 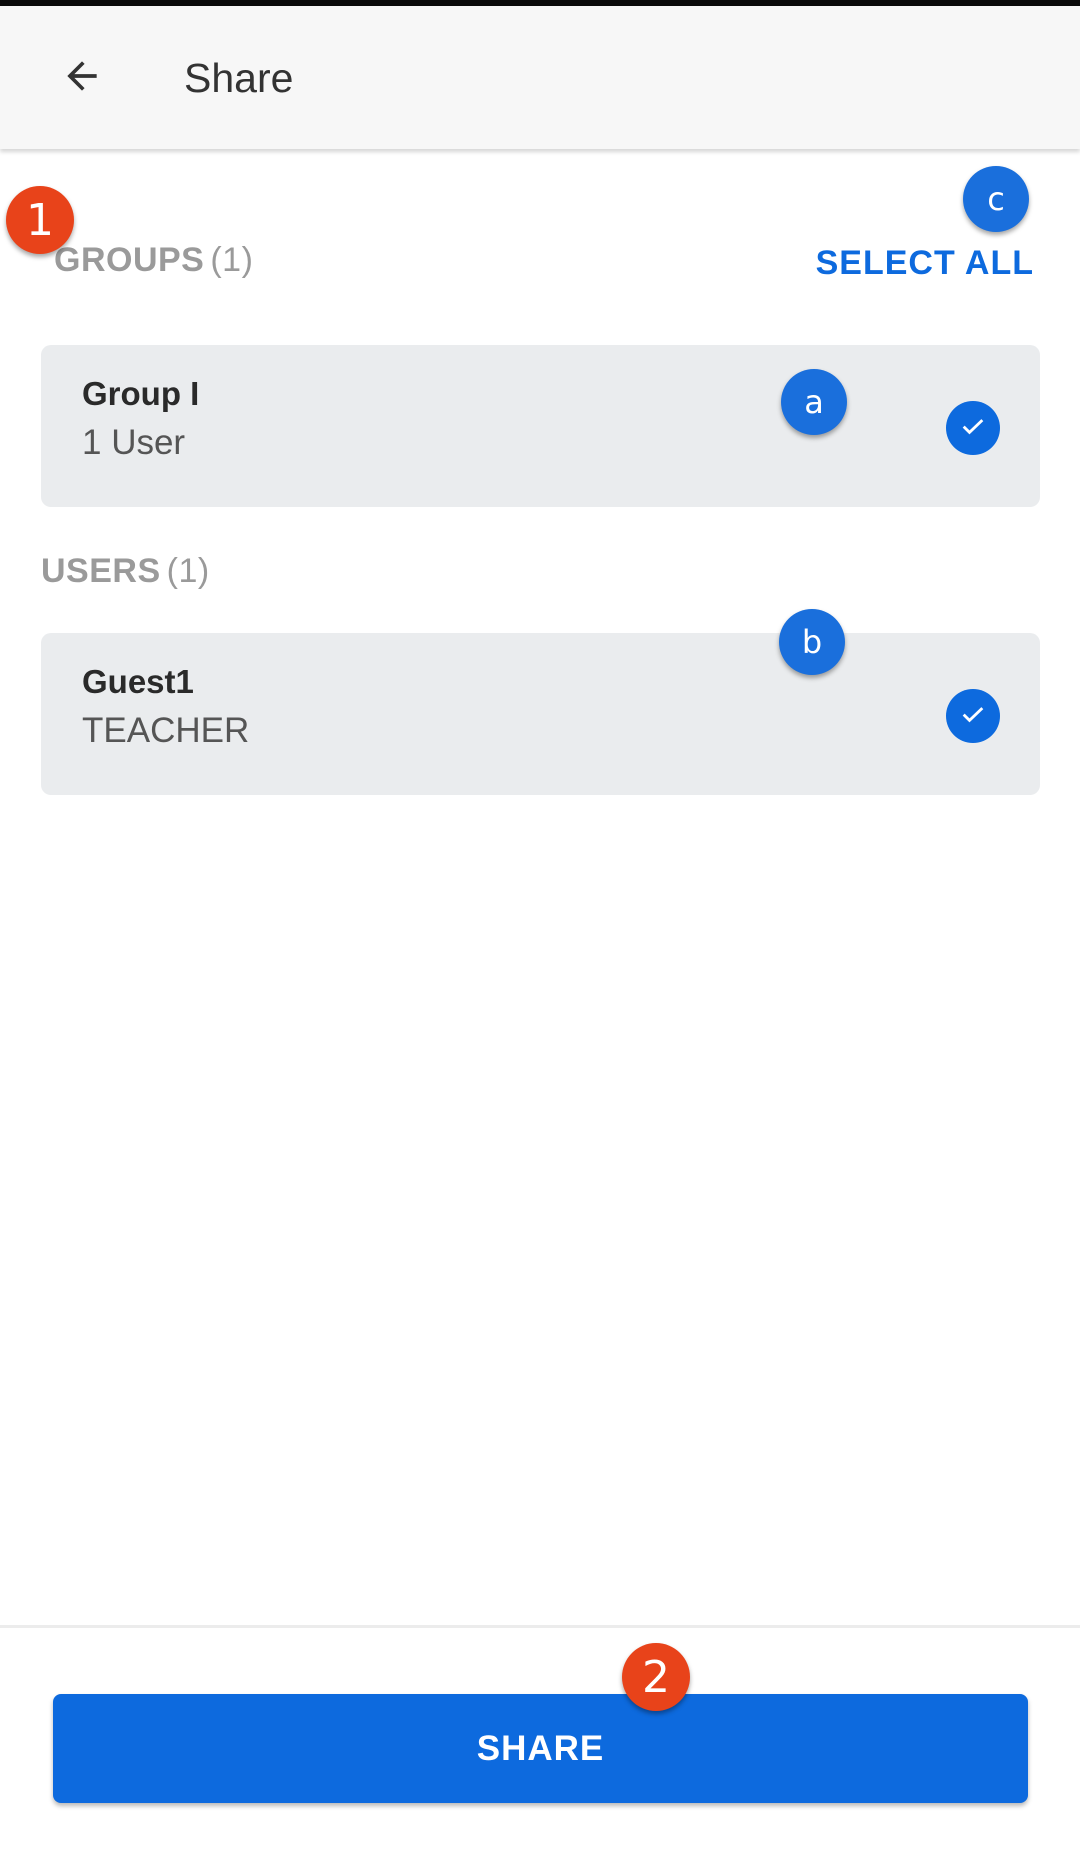 I want to click on app-bar: Share, so click(x=540, y=77).